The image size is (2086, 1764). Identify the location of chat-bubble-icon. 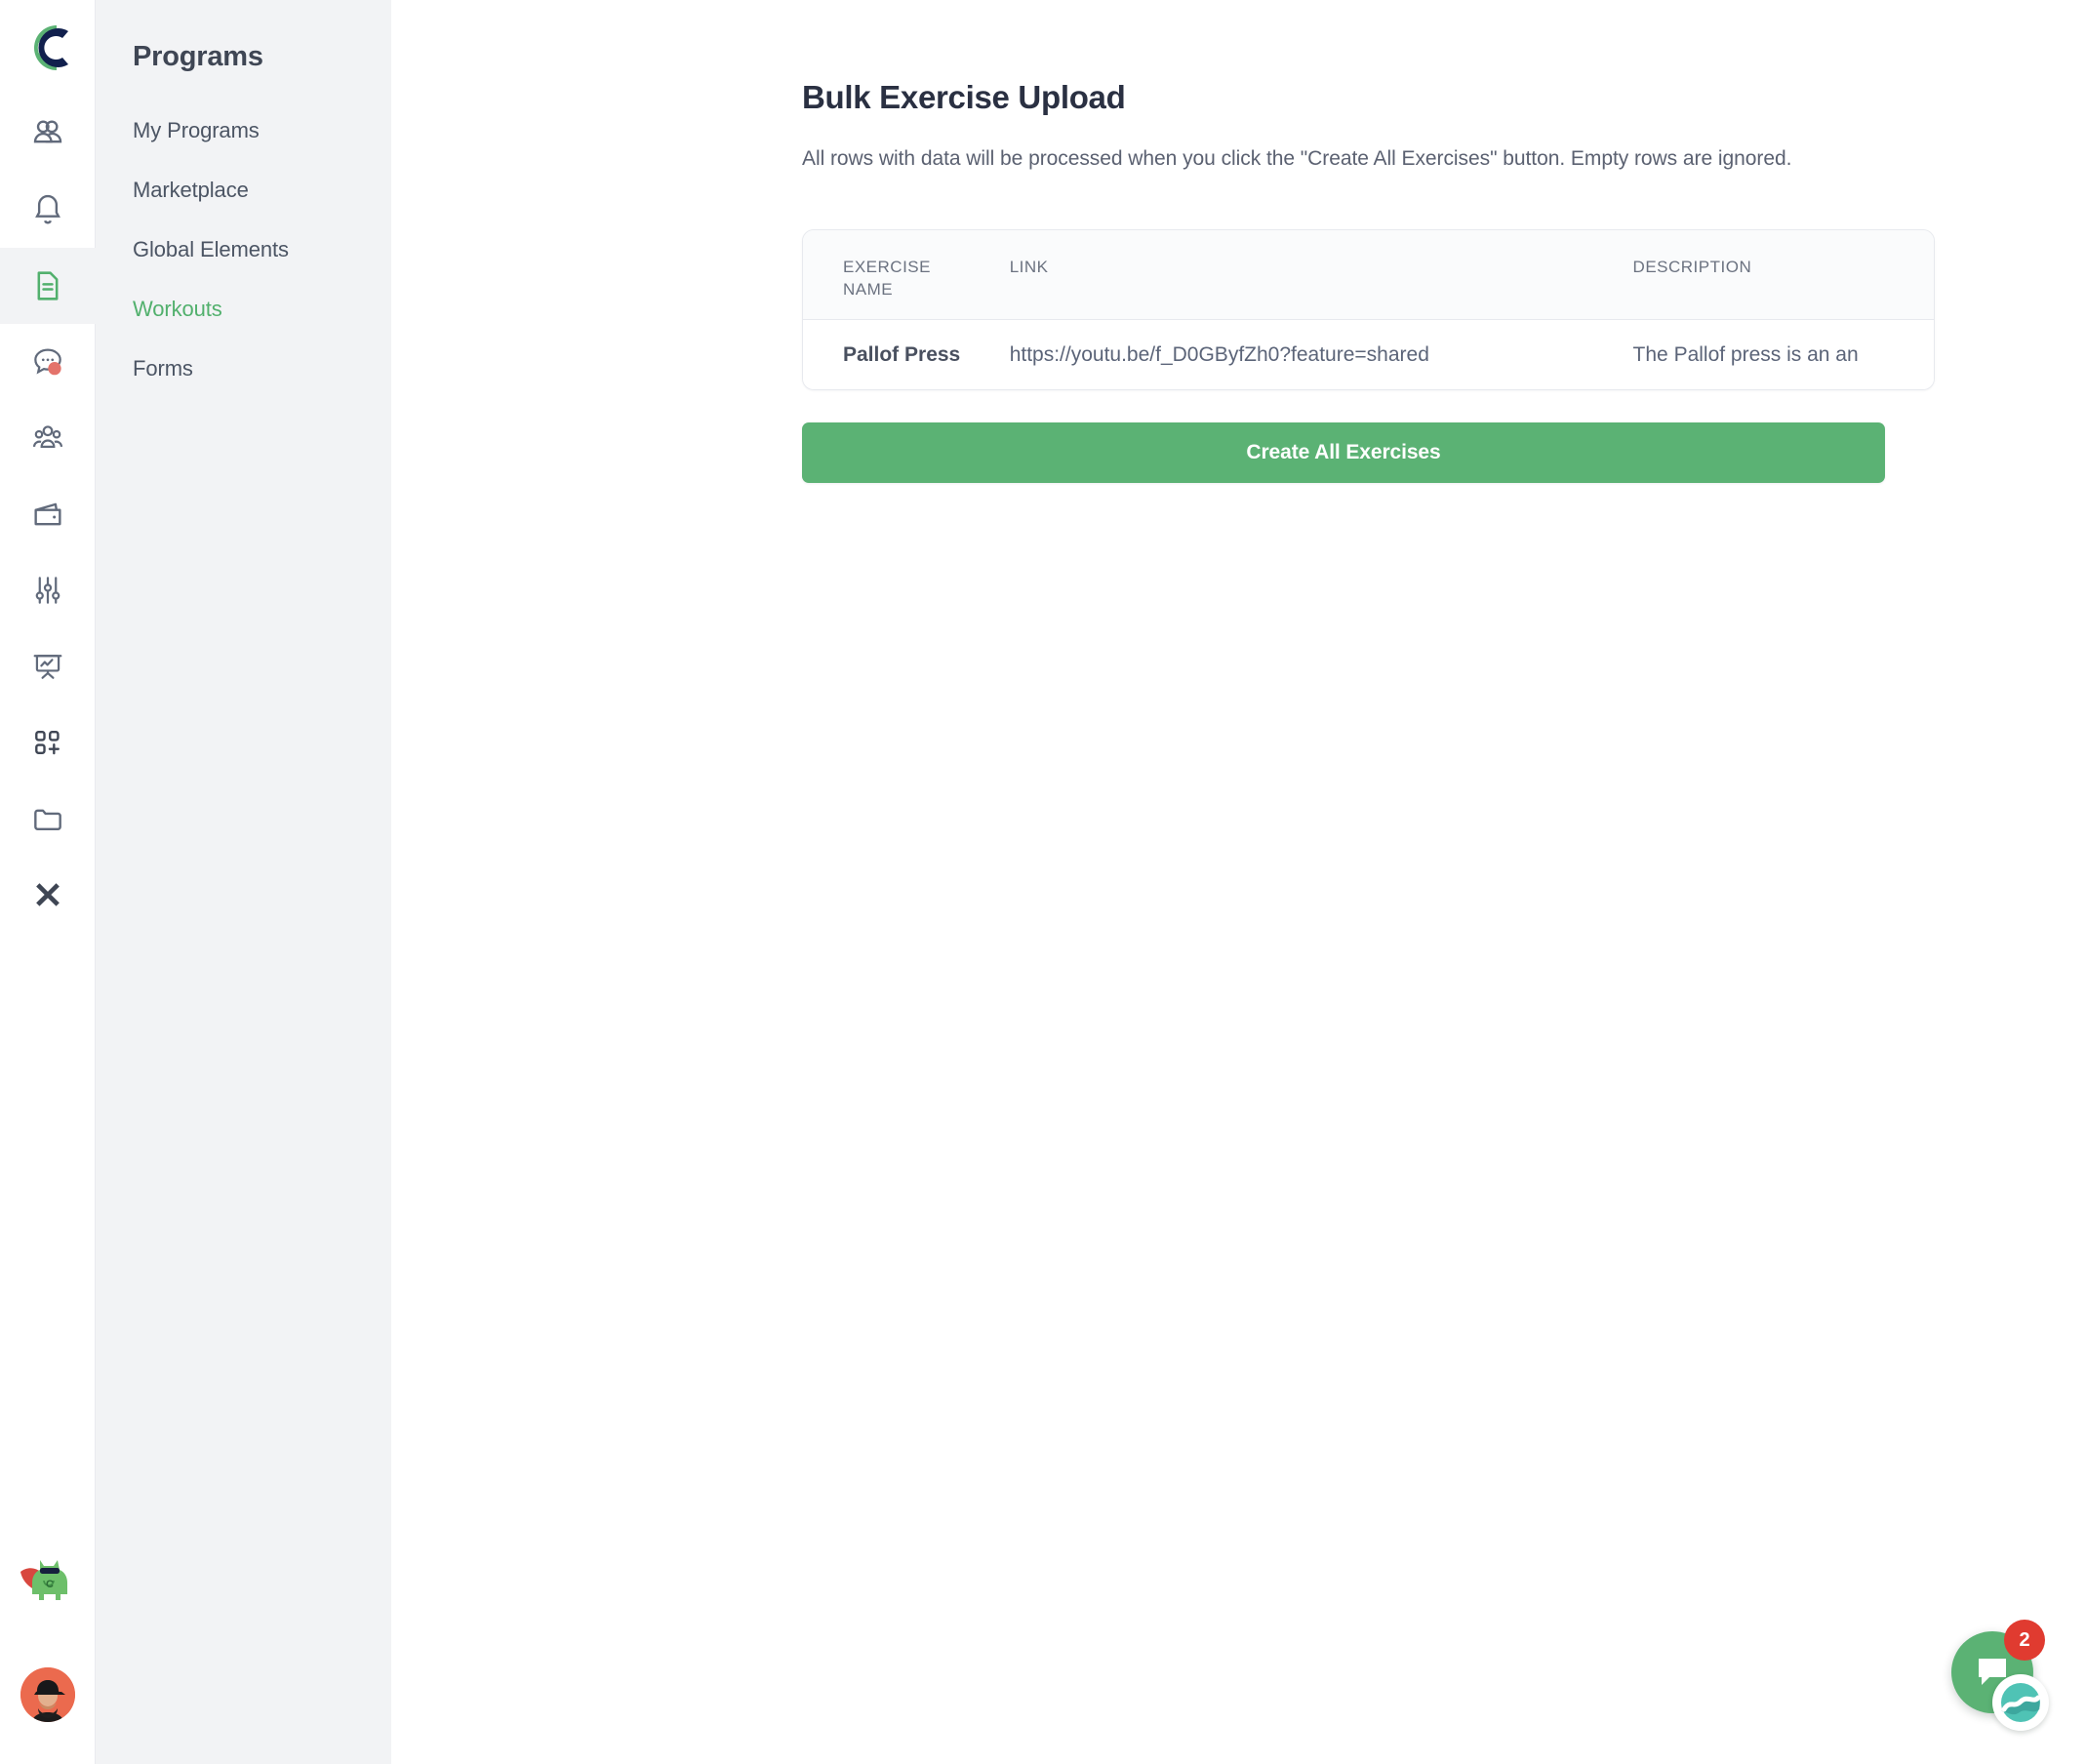
(47, 362).